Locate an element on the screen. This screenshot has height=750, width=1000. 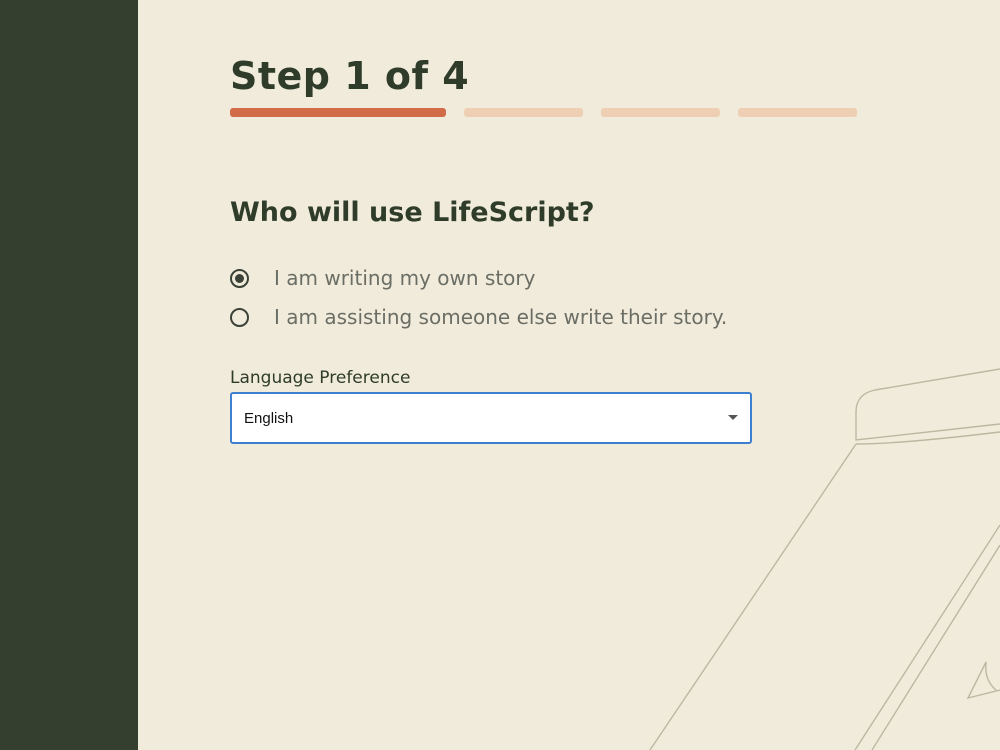
language-select: English is located at coordinates (491, 418).